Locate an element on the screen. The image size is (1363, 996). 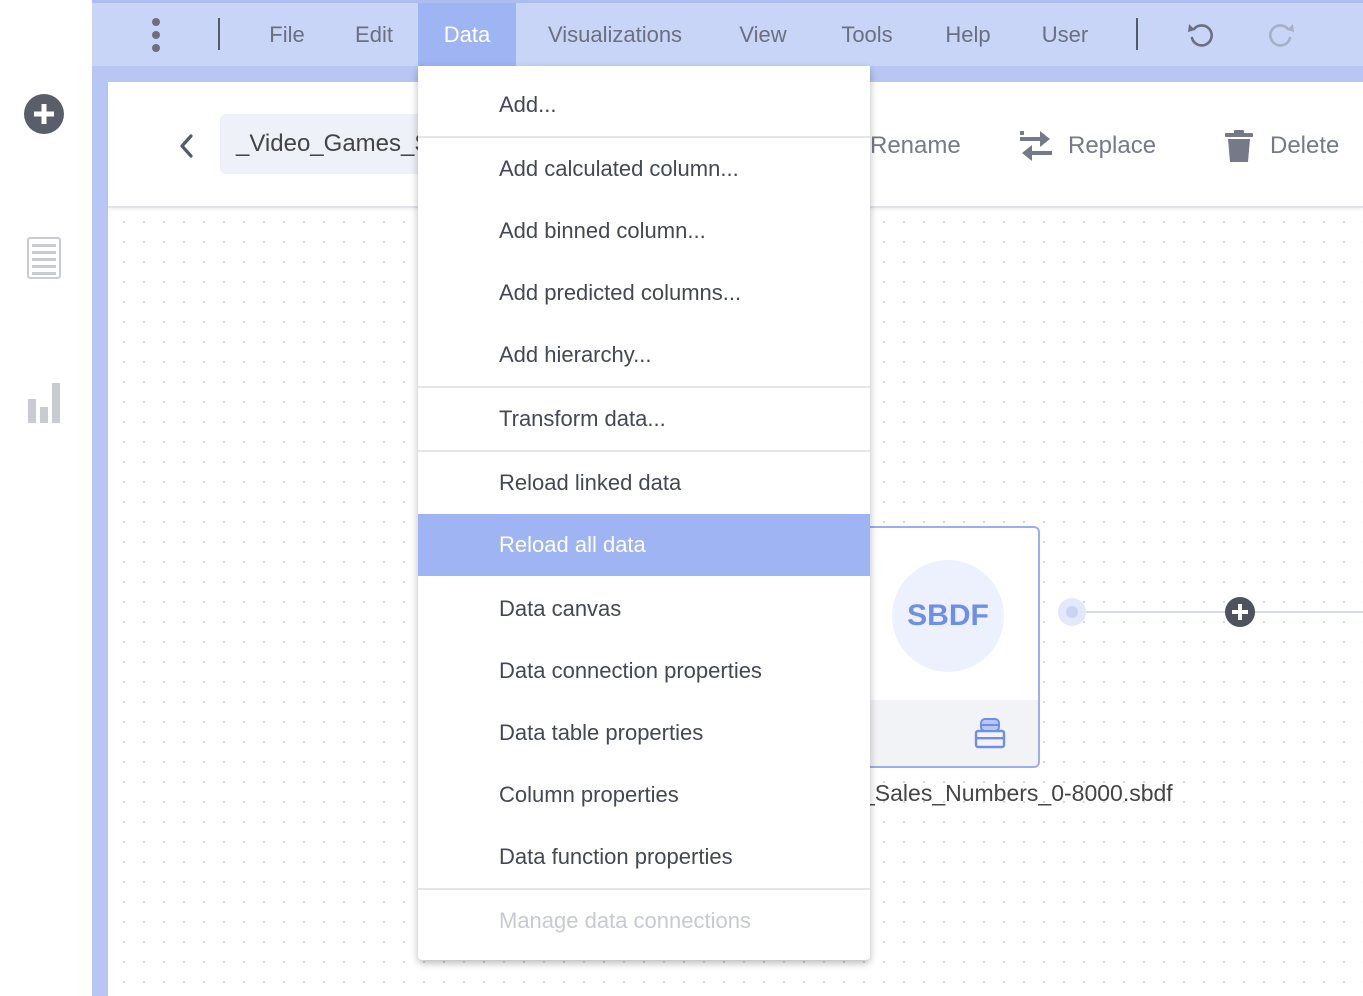
left-rail is located at coordinates (46, 498).